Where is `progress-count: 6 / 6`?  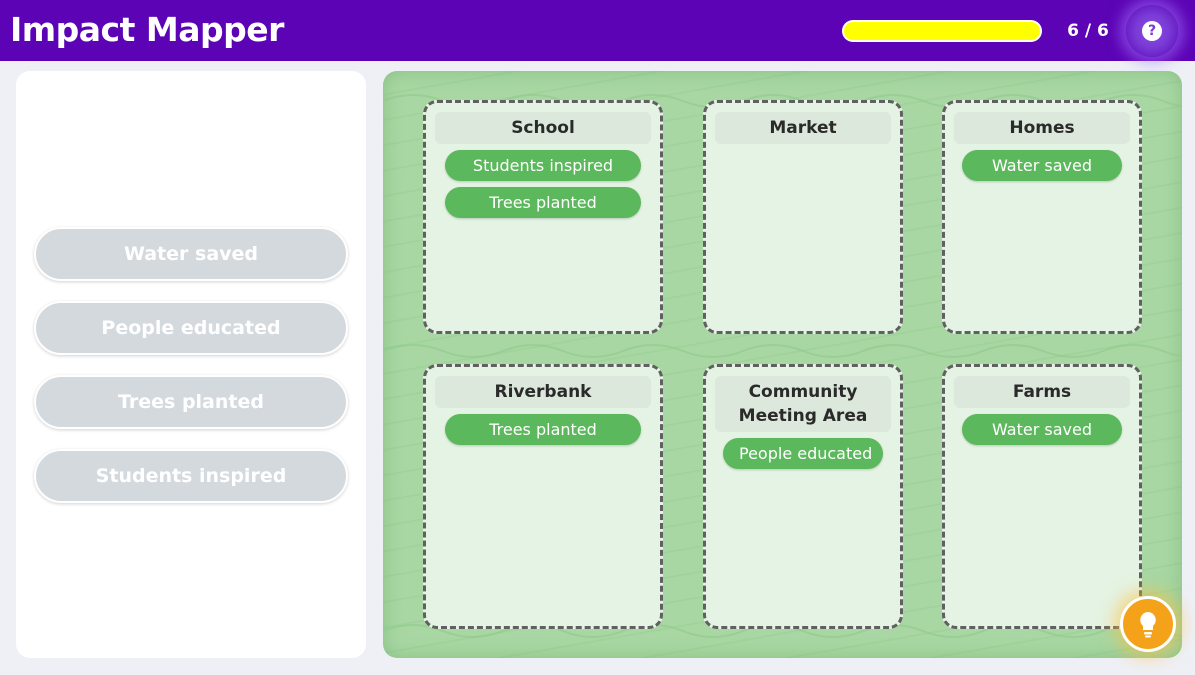
progress-count: 6 / 6 is located at coordinates (1088, 31).